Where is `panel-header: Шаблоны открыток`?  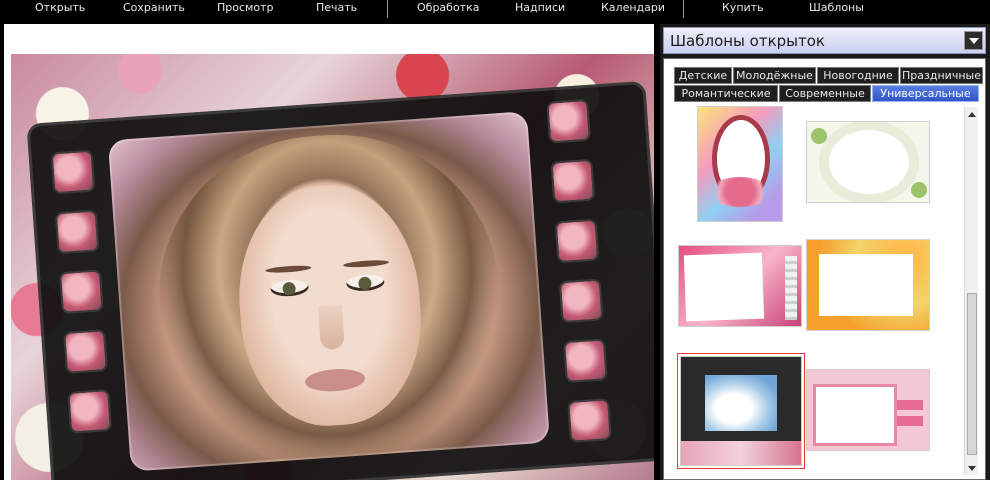 panel-header: Шаблоны открыток is located at coordinates (824, 40).